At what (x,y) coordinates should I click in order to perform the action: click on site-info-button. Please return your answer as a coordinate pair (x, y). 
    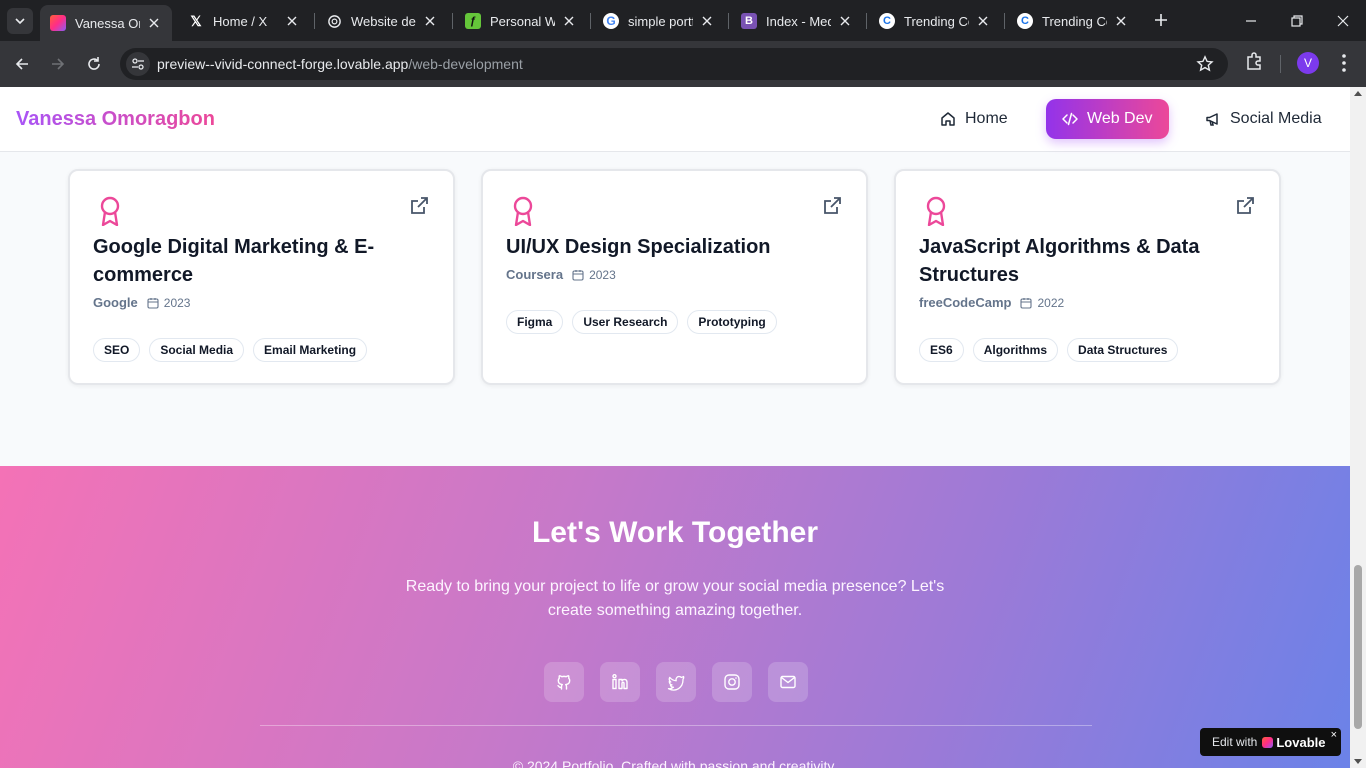
    Looking at the image, I should click on (138, 64).